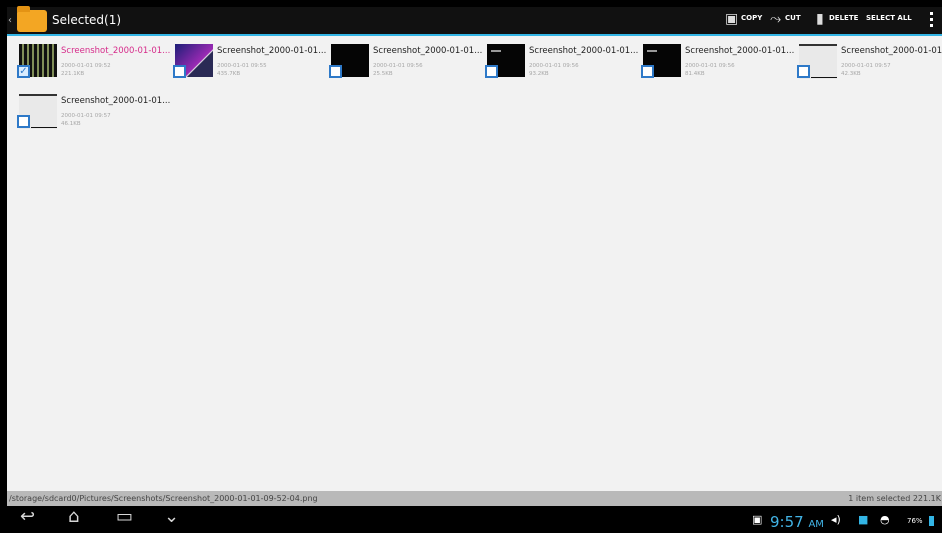 Image resolution: width=942 pixels, height=533 pixels. What do you see at coordinates (915, 521) in the screenshot?
I see `battery-percent: 76%` at bounding box center [915, 521].